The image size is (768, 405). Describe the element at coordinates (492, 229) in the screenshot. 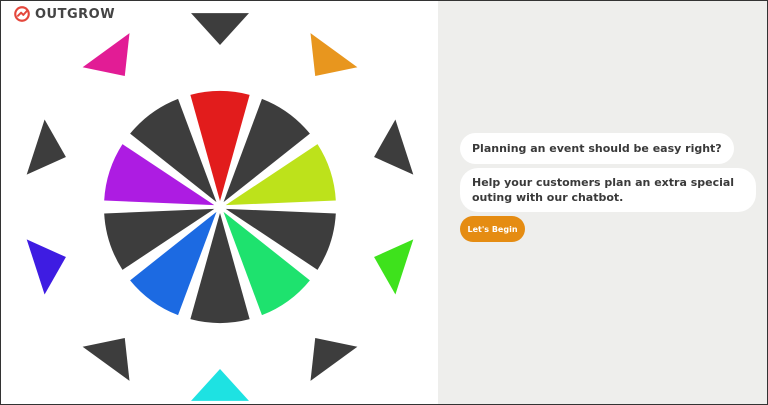

I see `lets-begin-button: Let's Begin` at that location.